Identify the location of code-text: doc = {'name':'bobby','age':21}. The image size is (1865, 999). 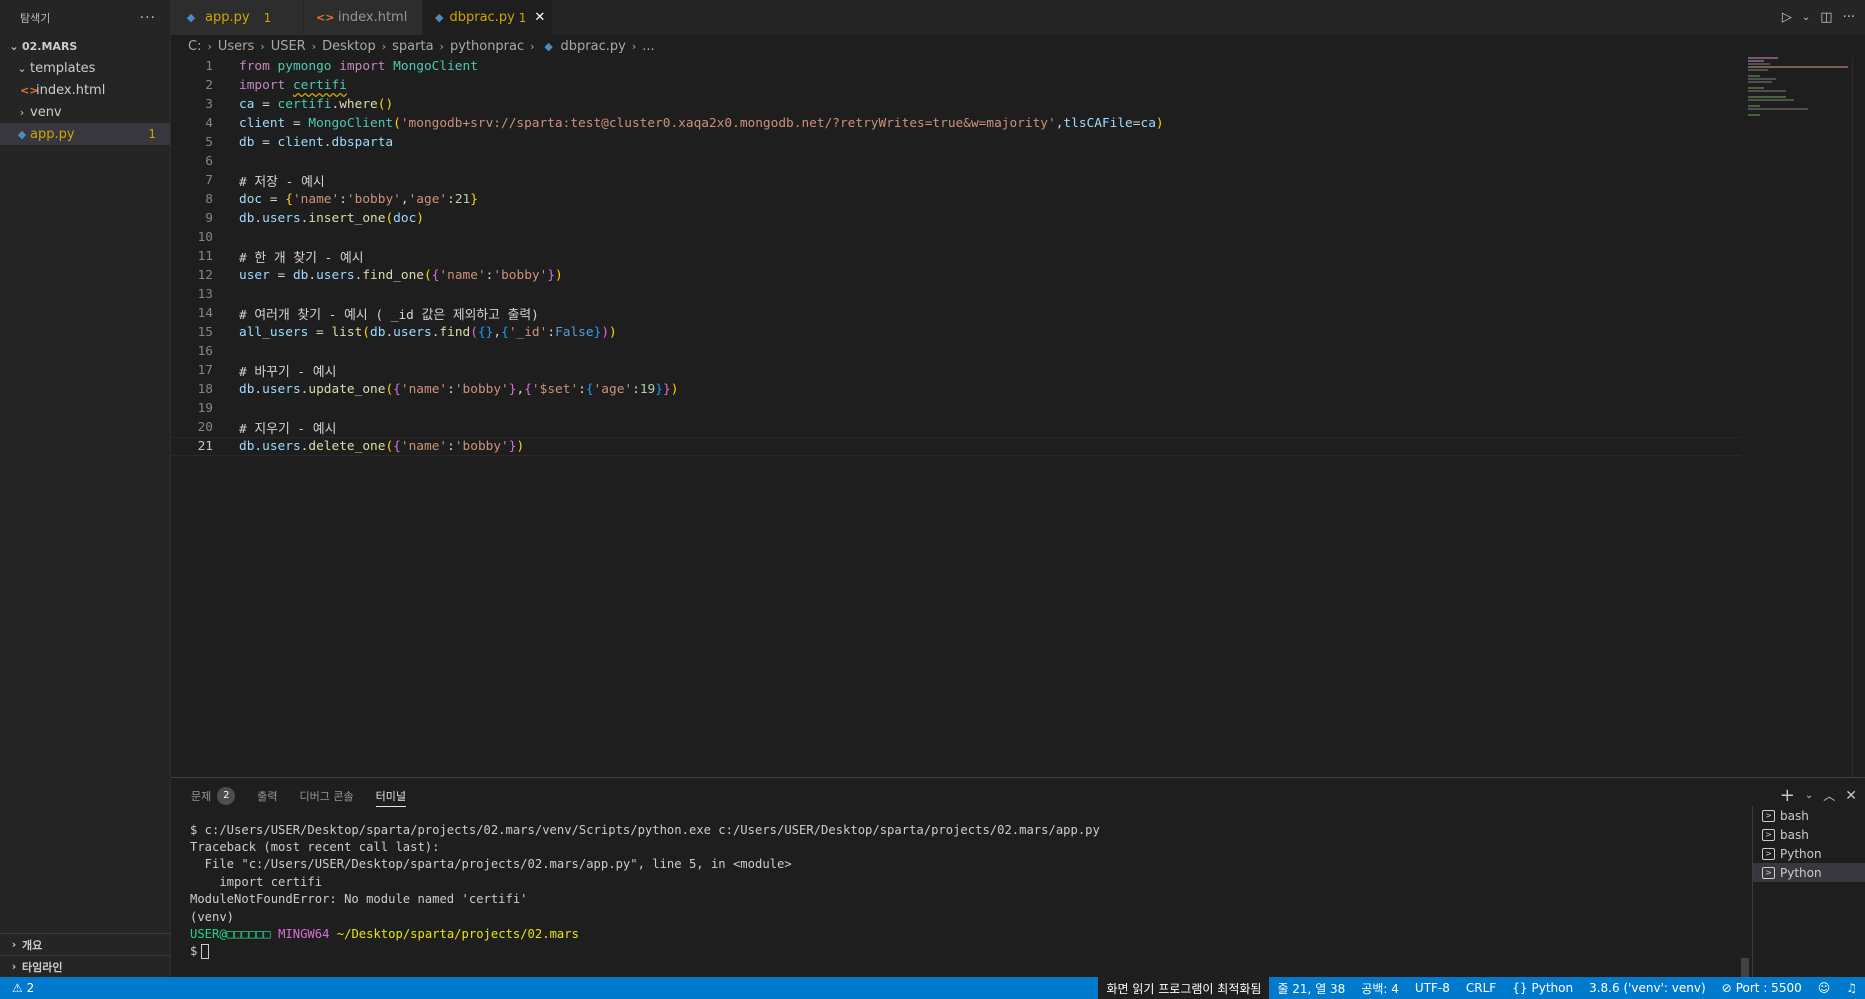
(358, 199).